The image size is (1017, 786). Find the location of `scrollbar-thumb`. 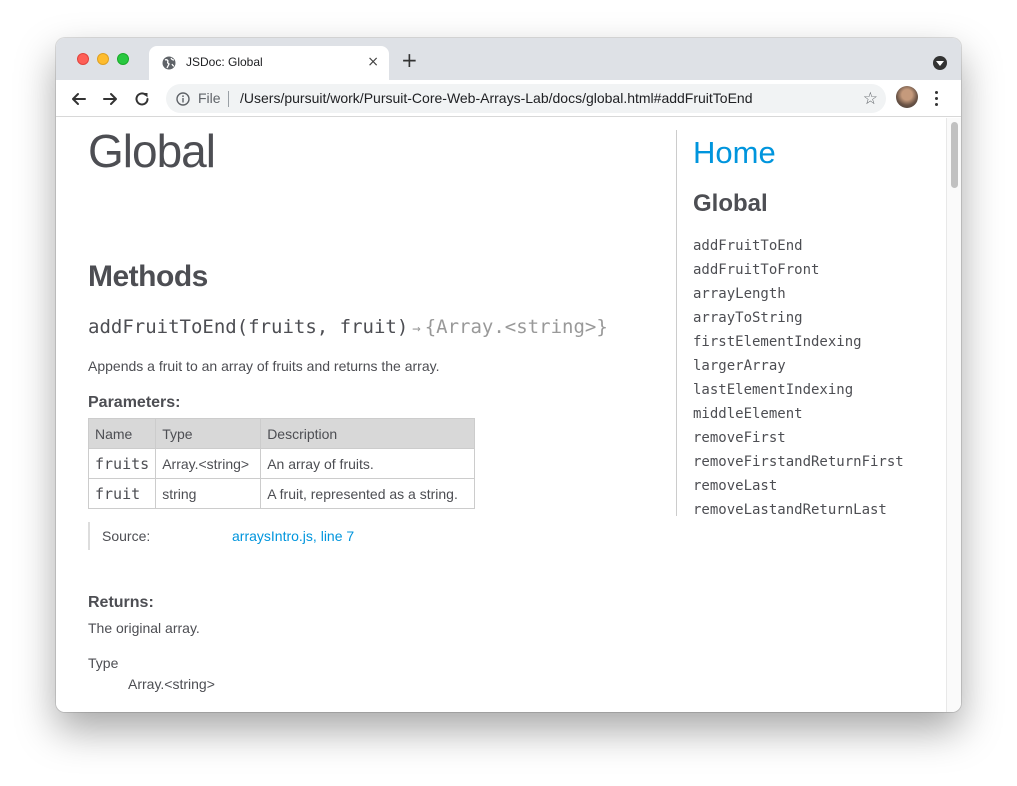

scrollbar-thumb is located at coordinates (954, 155).